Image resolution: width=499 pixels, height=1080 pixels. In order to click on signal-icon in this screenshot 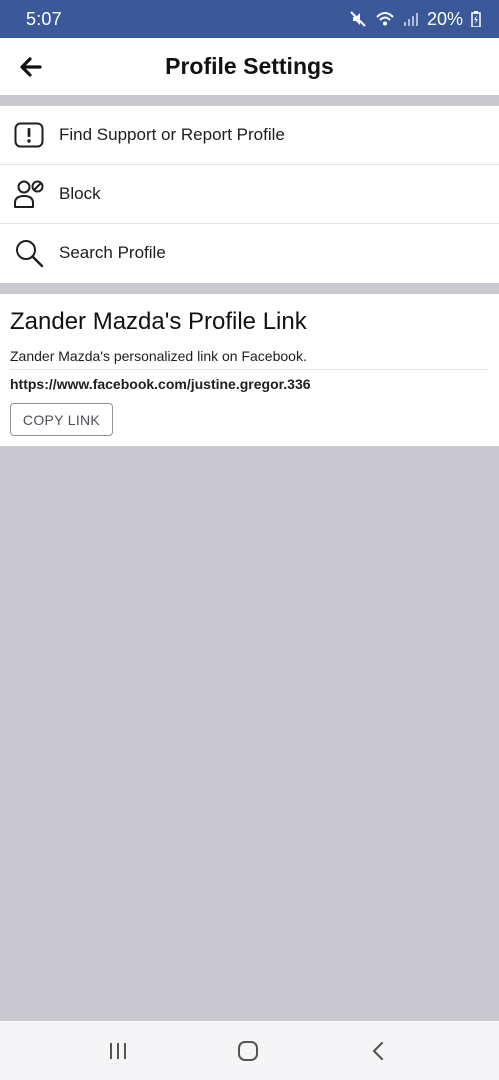, I will do `click(411, 19)`.